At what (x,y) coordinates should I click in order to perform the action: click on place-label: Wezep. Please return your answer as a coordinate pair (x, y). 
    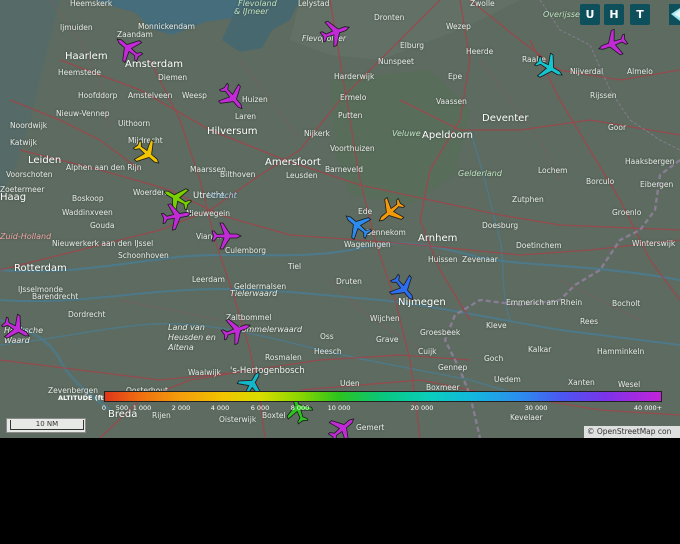
    Looking at the image, I should click on (458, 26).